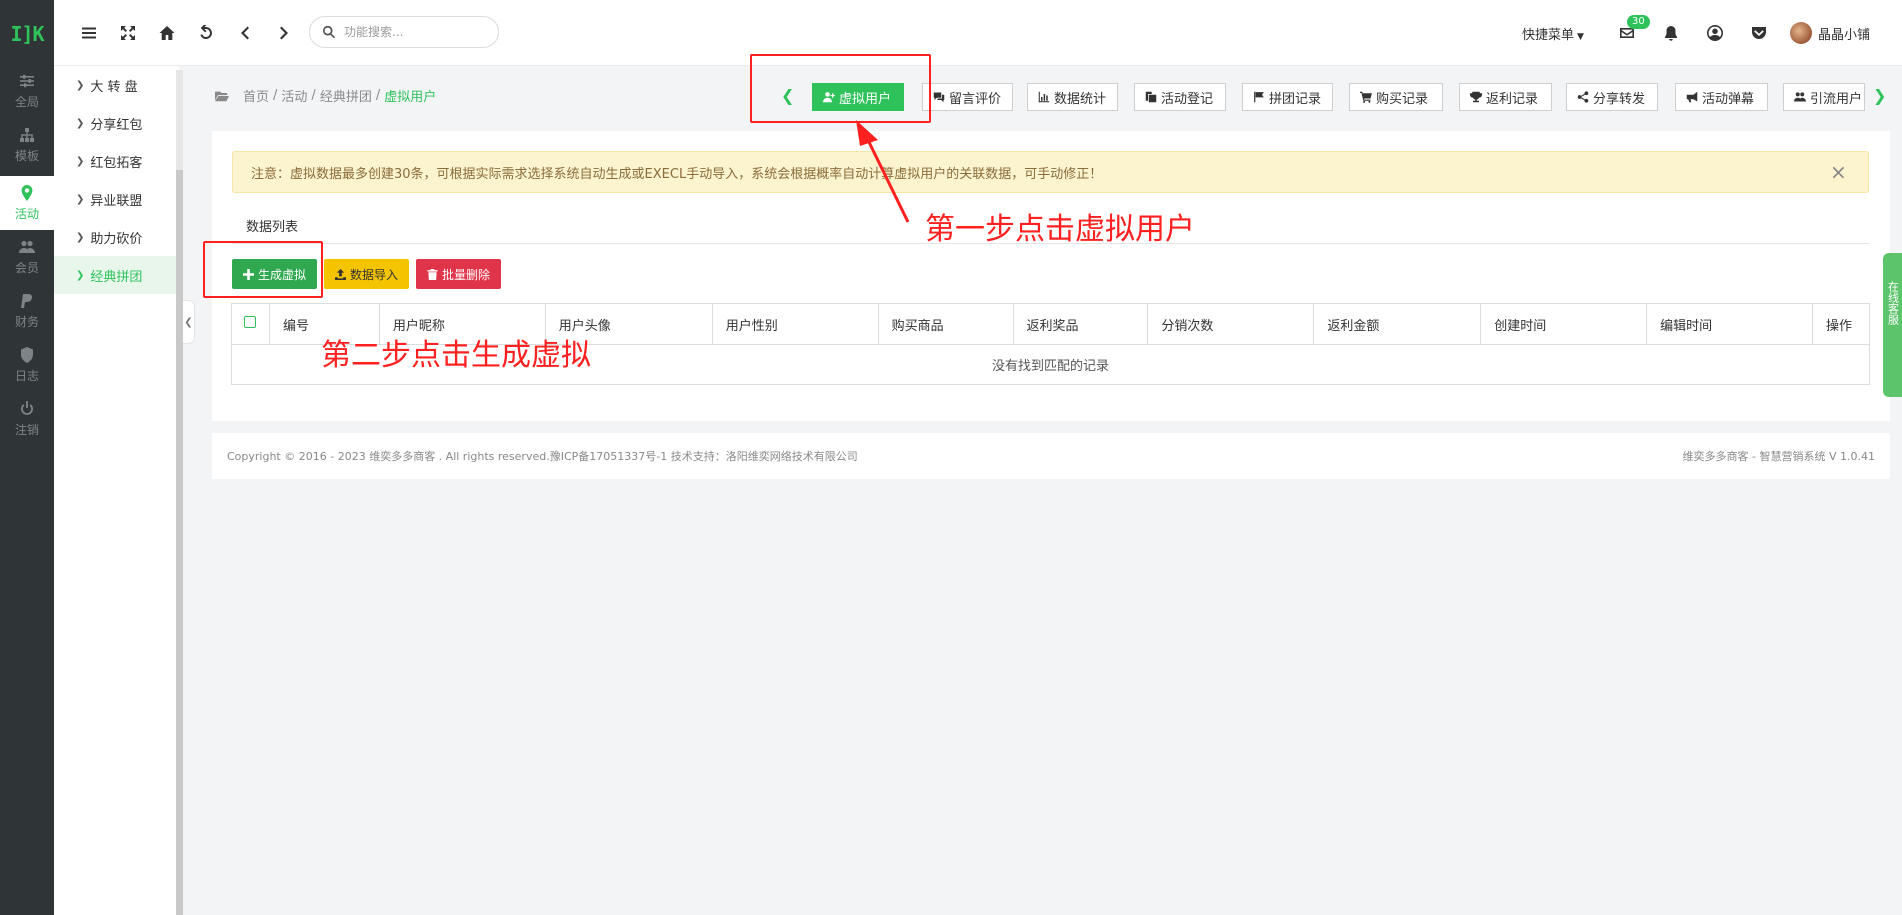 This screenshot has width=1902, height=915. Describe the element at coordinates (1844, 35) in the screenshot. I see `username: 晶晶小铺` at that location.